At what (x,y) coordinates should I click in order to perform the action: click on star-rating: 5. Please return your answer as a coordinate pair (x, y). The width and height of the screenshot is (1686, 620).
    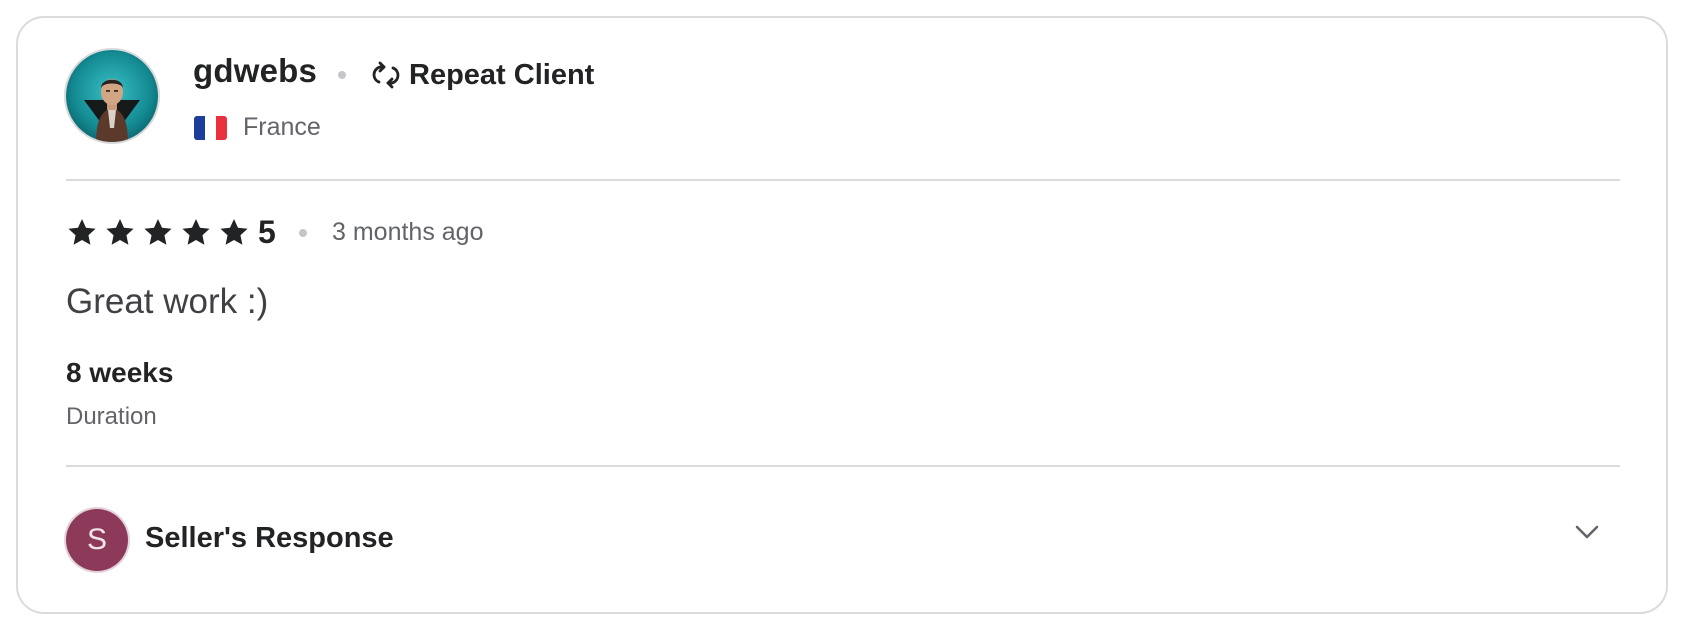
    Looking at the image, I should click on (171, 232).